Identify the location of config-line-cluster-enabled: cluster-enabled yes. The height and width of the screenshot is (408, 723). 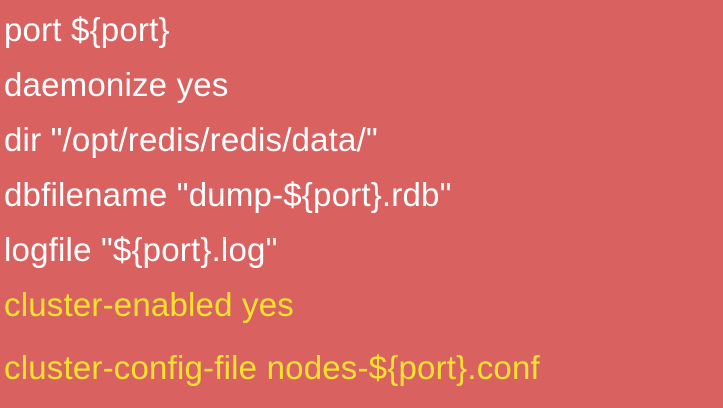
(149, 304).